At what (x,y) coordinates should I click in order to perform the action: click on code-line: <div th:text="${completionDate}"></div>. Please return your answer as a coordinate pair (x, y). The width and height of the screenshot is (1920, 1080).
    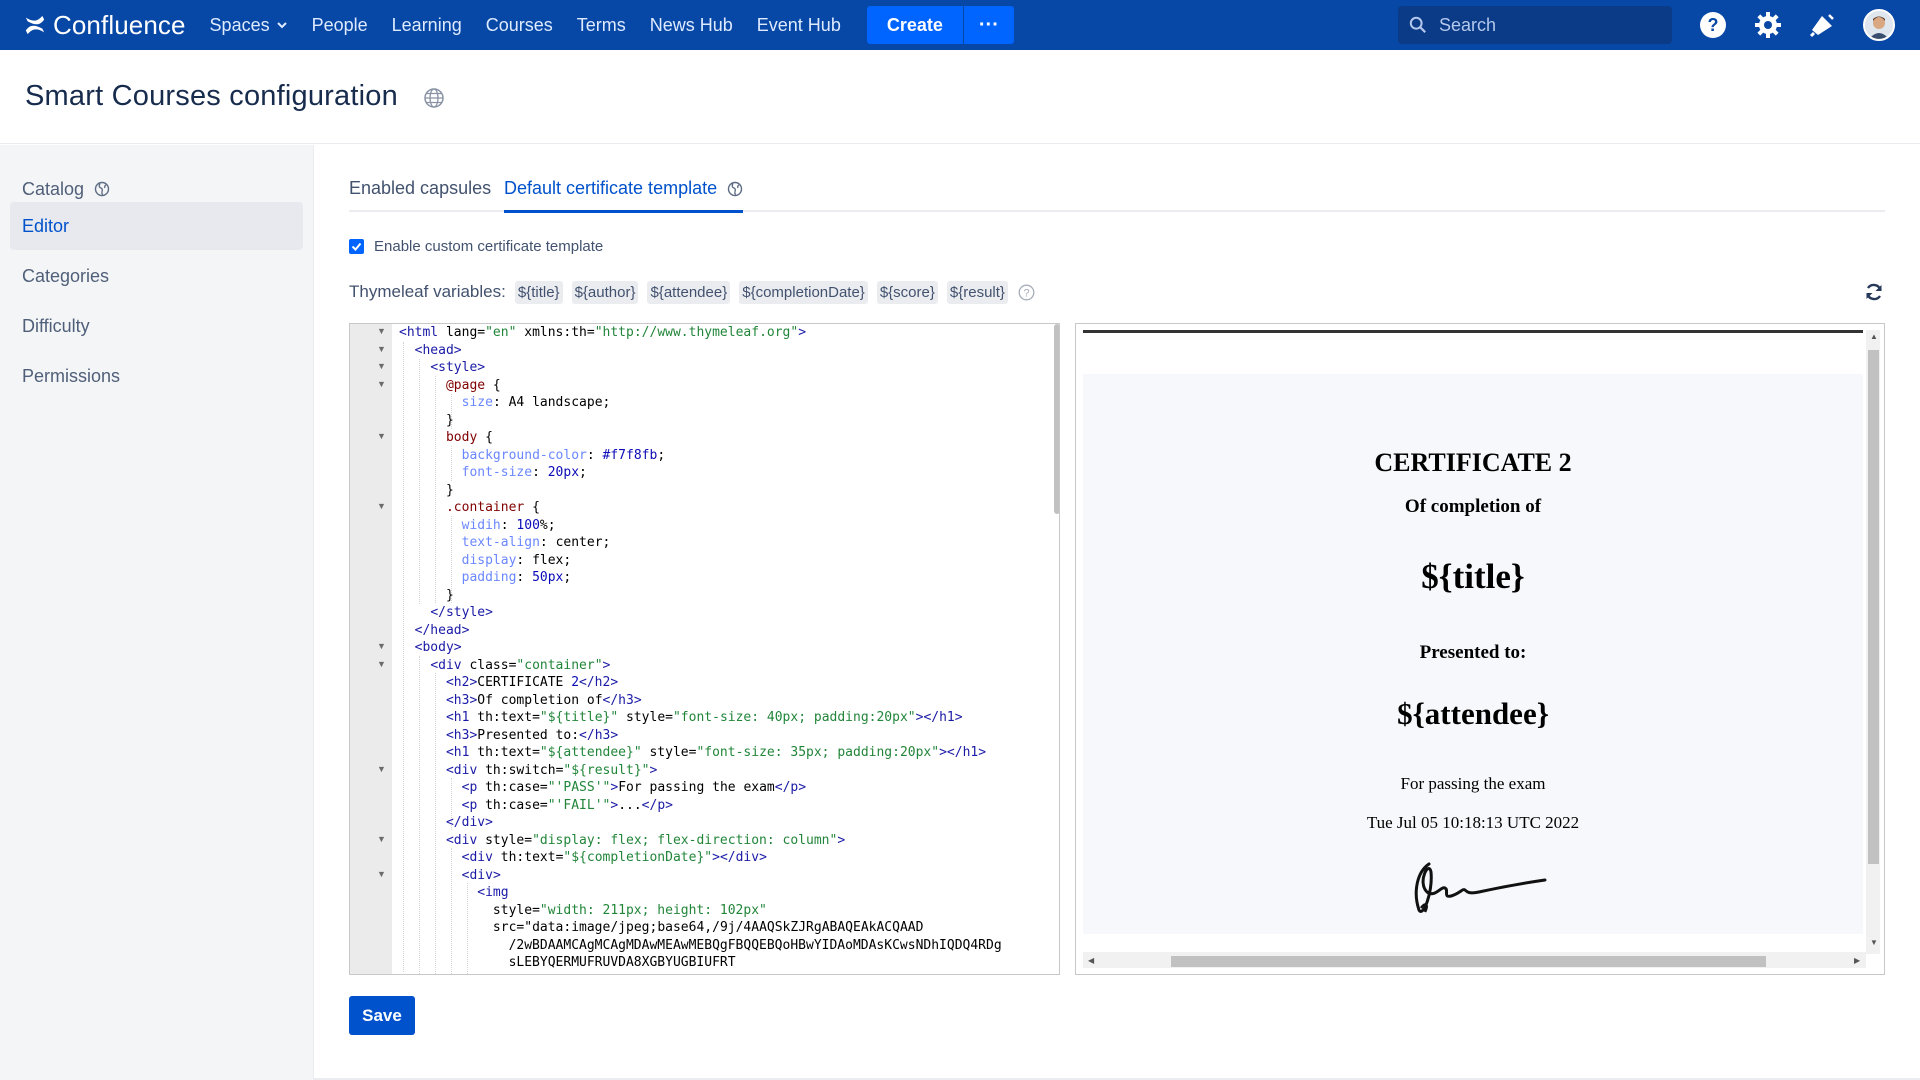
    Looking at the image, I should click on (614, 857).